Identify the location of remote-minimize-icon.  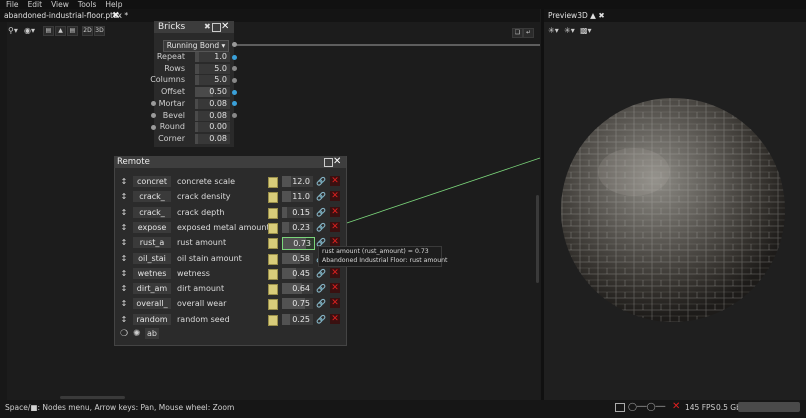
(328, 162).